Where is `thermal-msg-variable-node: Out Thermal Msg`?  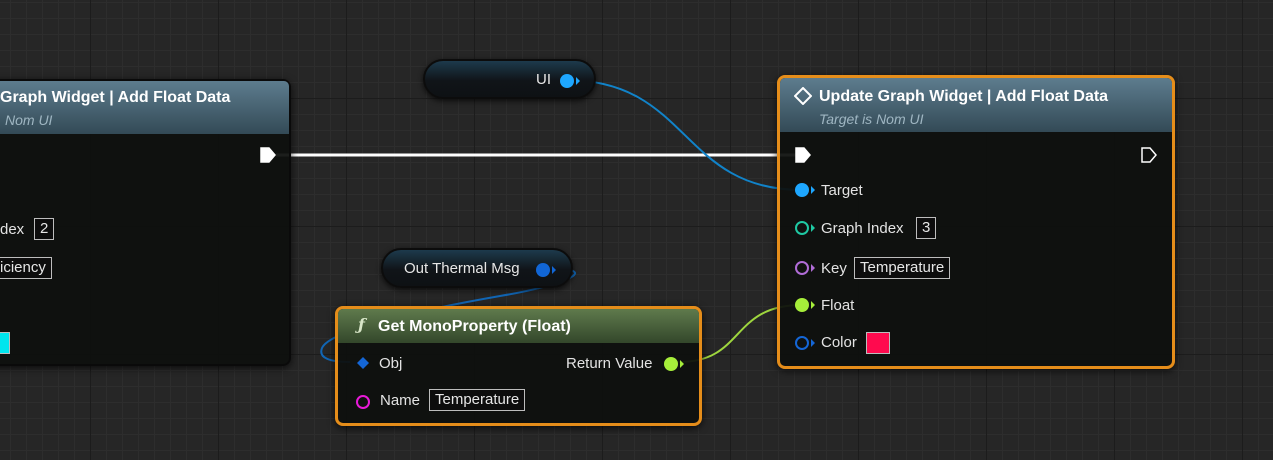 thermal-msg-variable-node: Out Thermal Msg is located at coordinates (477, 268).